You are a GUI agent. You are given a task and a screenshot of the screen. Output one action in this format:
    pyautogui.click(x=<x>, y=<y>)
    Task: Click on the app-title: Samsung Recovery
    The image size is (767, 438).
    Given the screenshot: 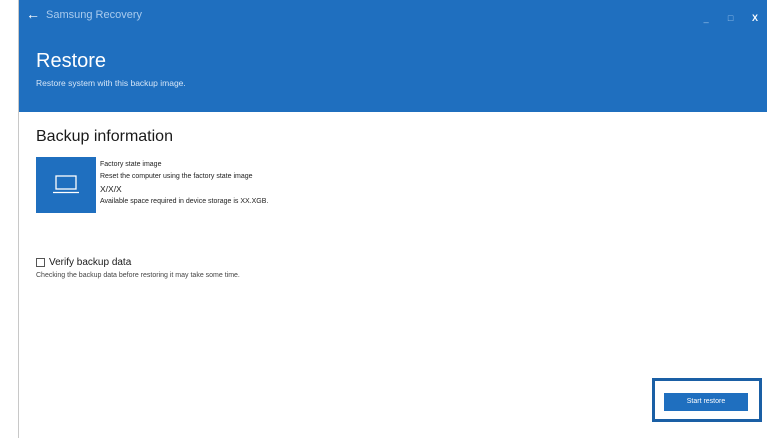 What is the action you would take?
    pyautogui.click(x=94, y=15)
    